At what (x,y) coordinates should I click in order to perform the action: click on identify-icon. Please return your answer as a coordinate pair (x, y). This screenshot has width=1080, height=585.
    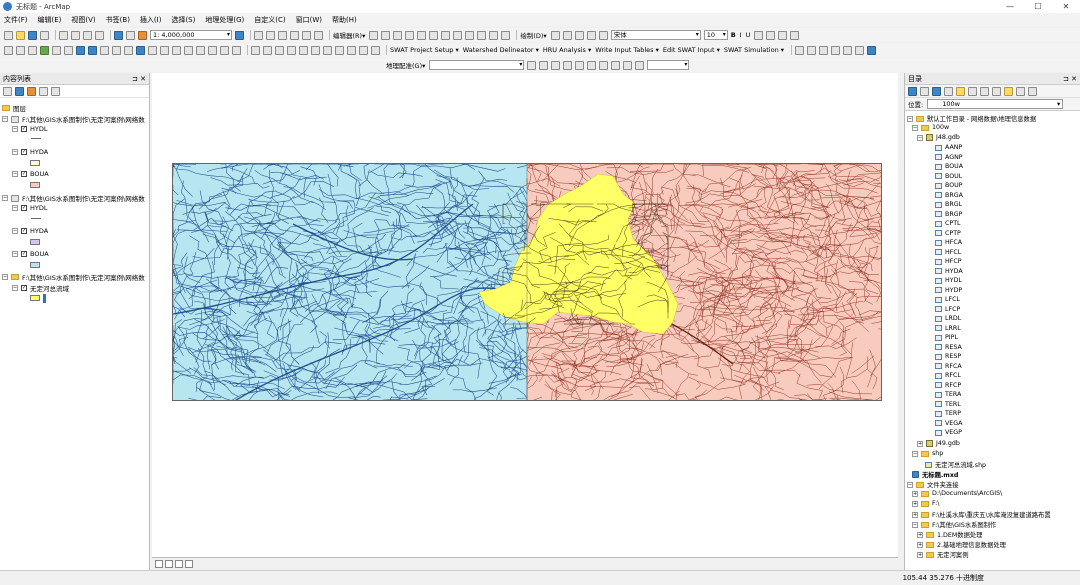
    Looking at the image, I should click on (140, 50).